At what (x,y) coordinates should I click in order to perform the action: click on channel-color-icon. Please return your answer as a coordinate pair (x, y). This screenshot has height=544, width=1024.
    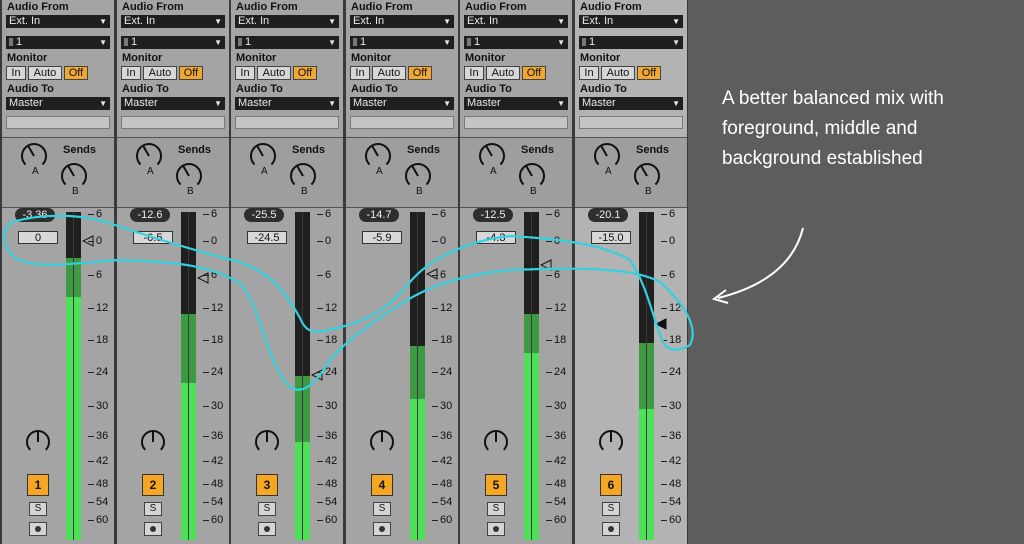
    Looking at the image, I should click on (469, 42).